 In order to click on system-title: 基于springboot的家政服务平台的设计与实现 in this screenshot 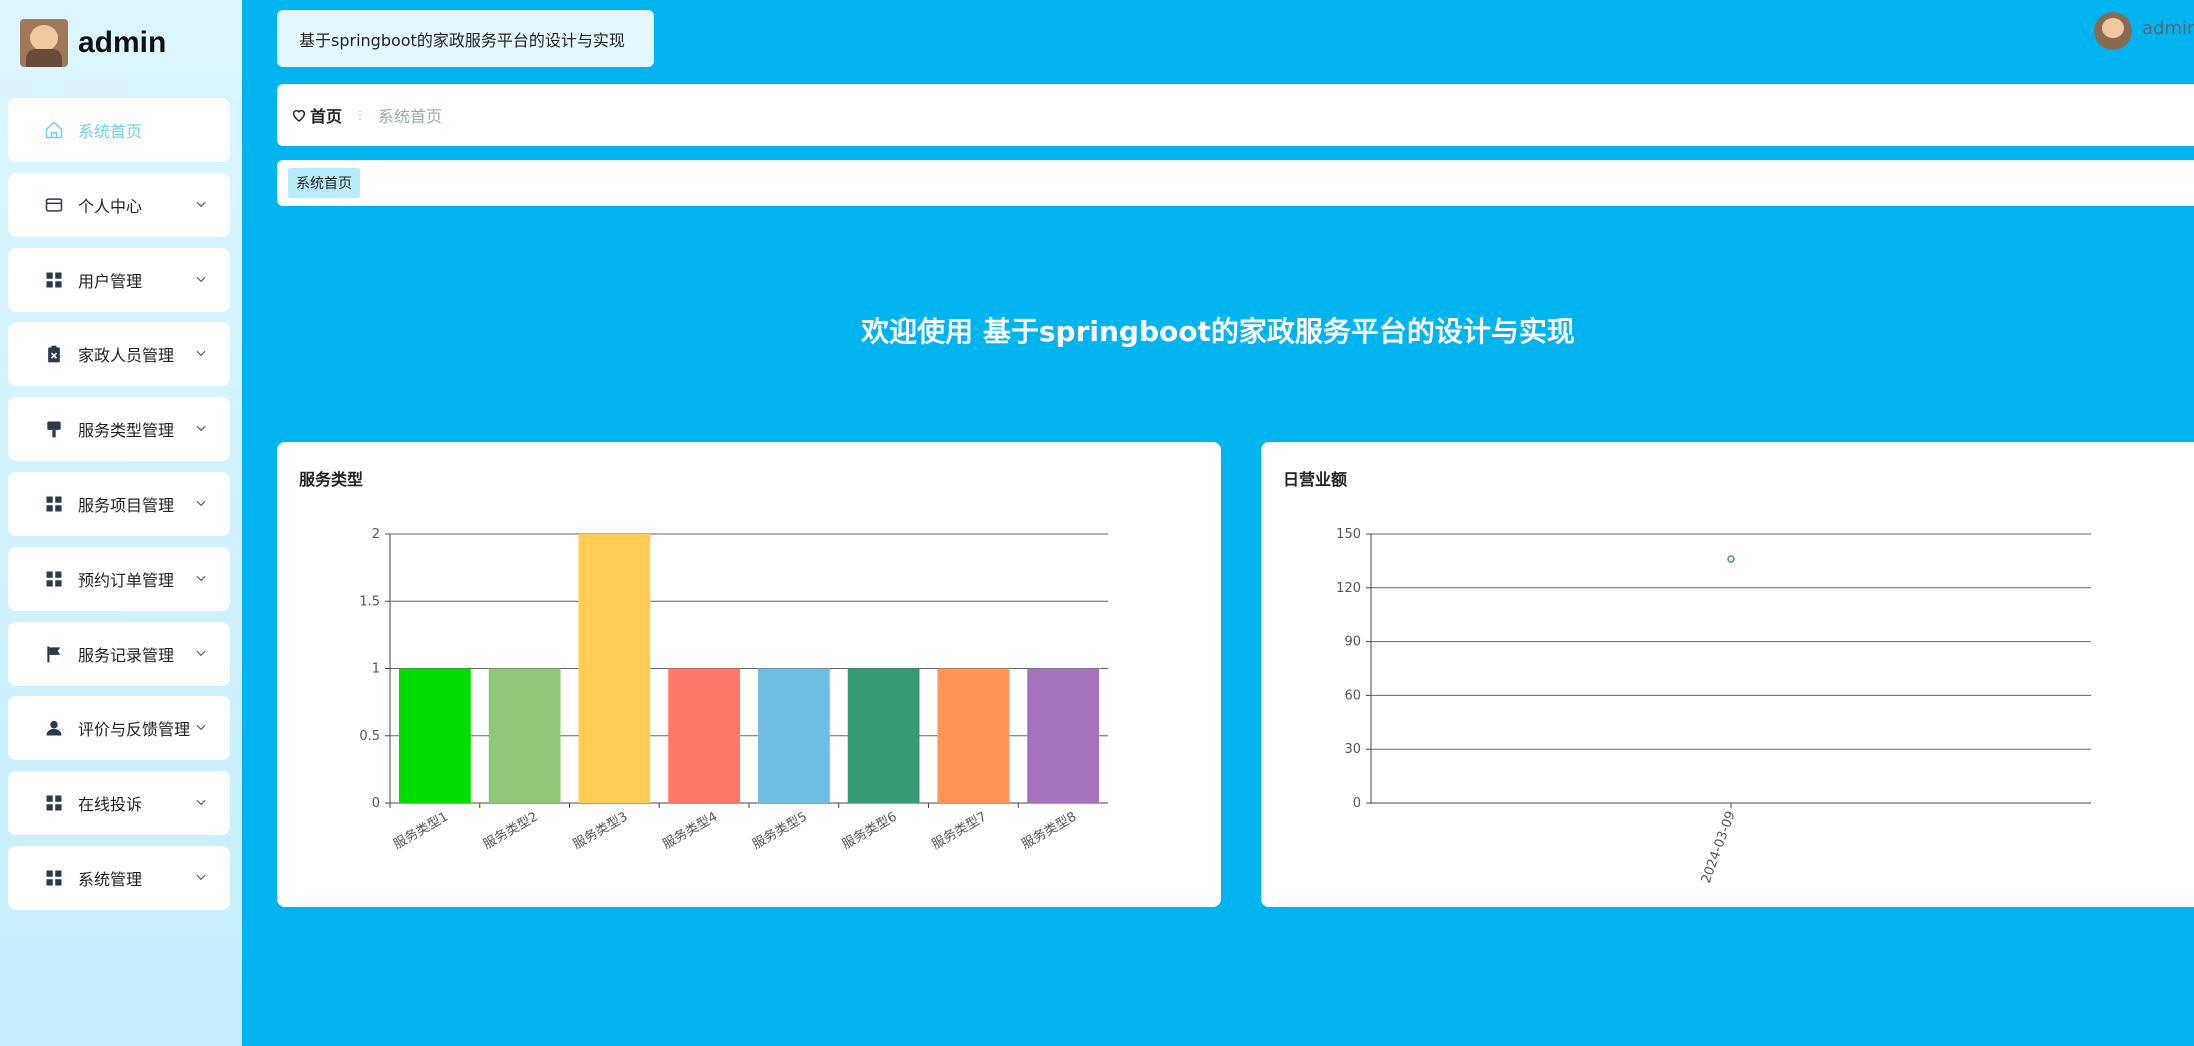, I will do `click(465, 38)`.